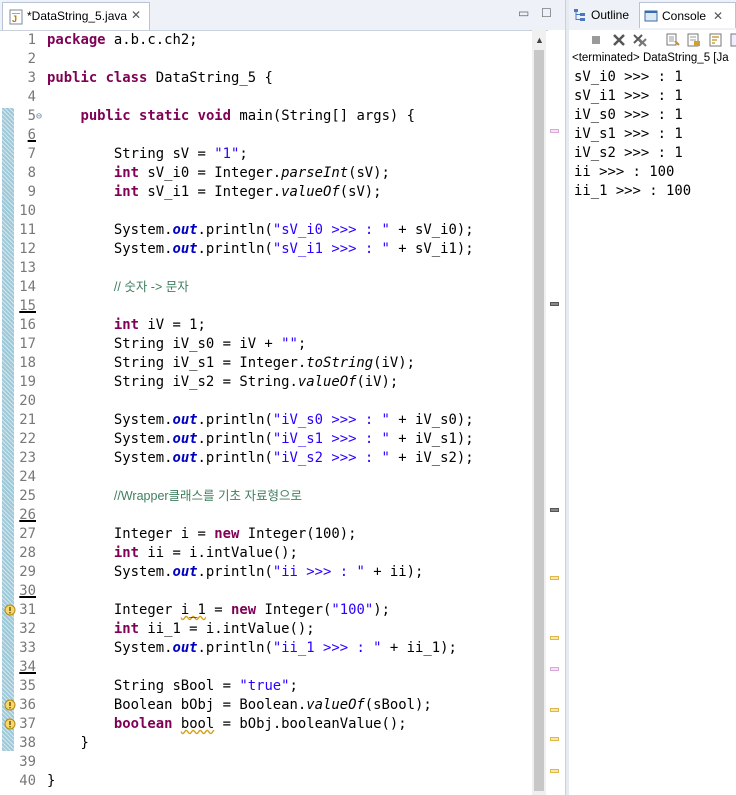 The image size is (736, 795). What do you see at coordinates (716, 40) in the screenshot?
I see `word-wrap-icon` at bounding box center [716, 40].